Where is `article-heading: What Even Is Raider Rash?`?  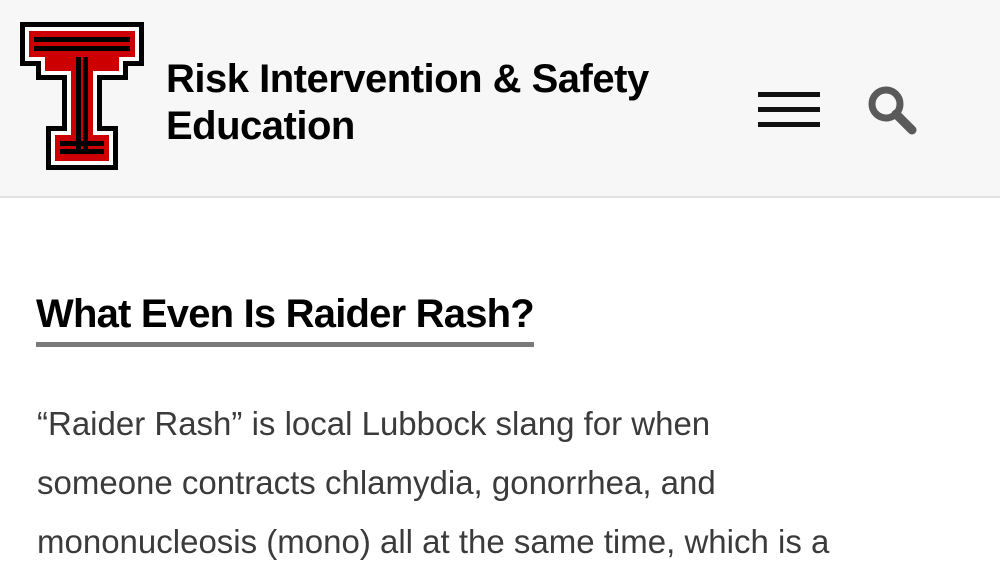 article-heading: What Even Is Raider Rash? is located at coordinates (285, 318).